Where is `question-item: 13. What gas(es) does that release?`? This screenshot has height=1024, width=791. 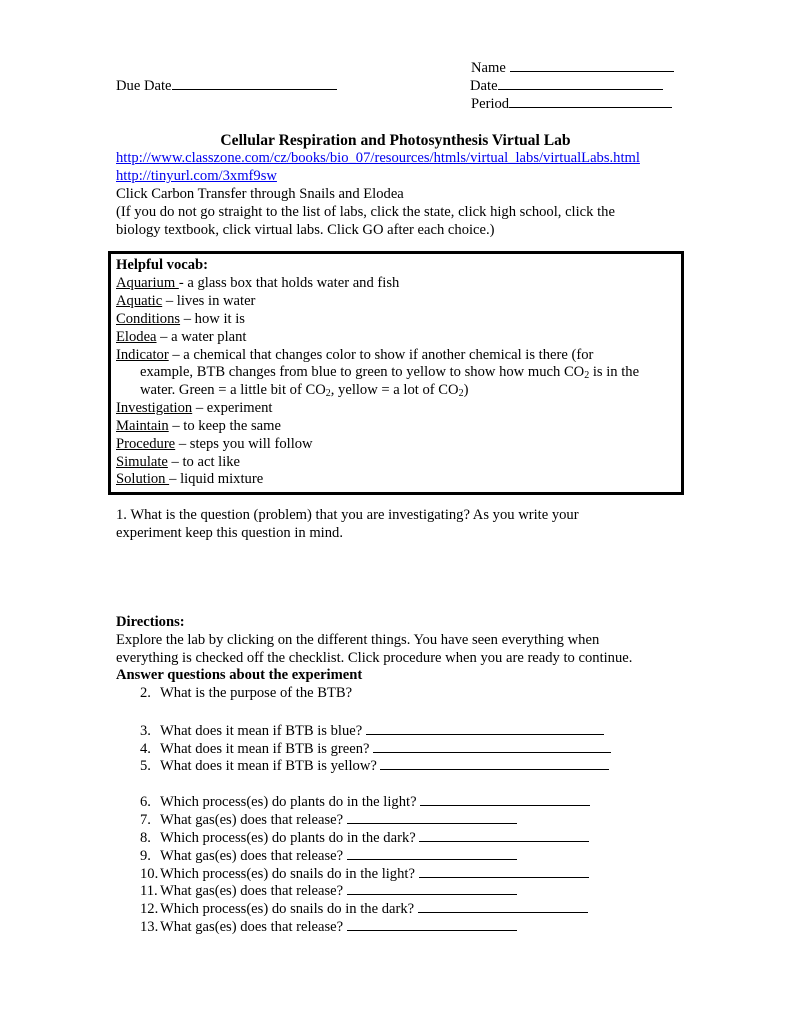 question-item: 13. What gas(es) does that release? is located at coordinates (328, 927).